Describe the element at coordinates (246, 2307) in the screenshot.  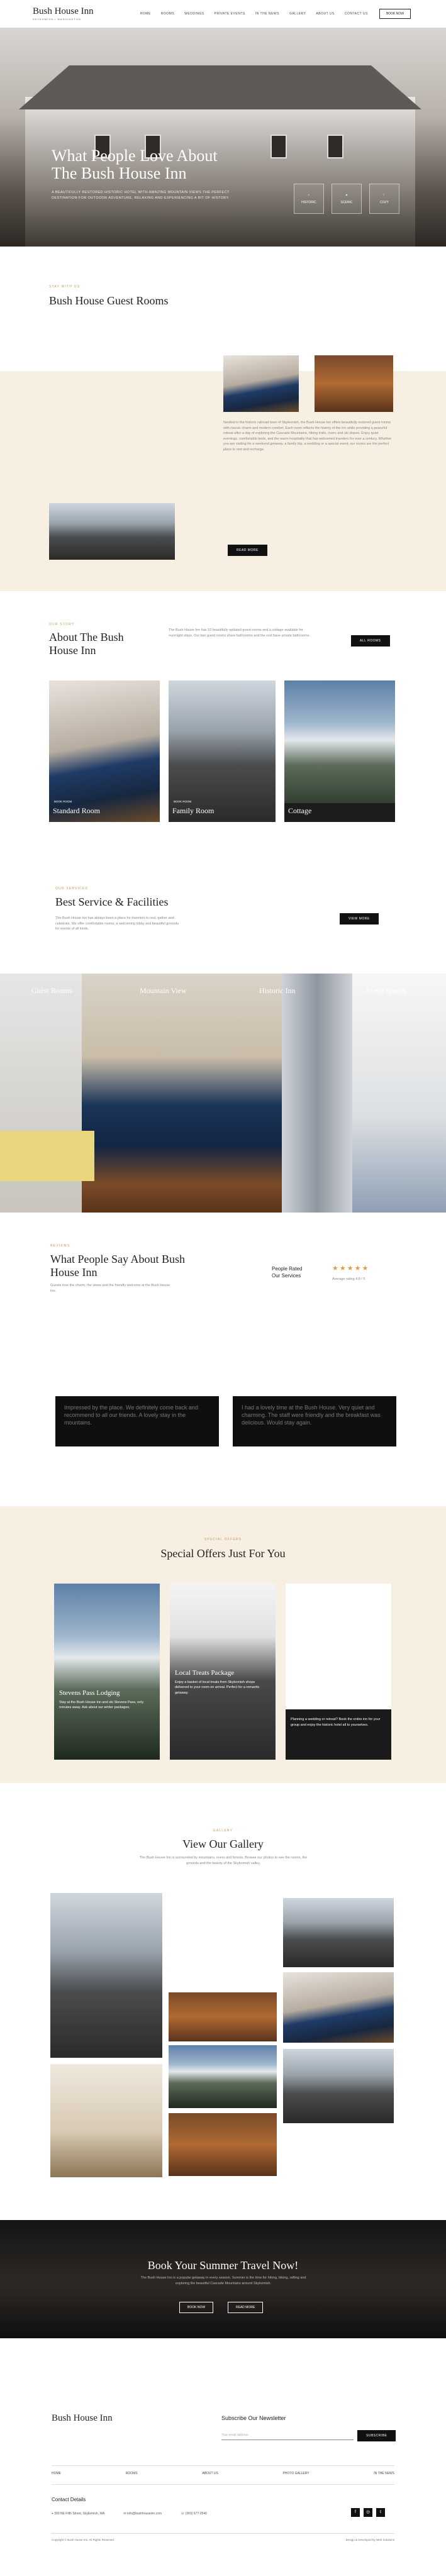
I see `cta-read-more-button: READ MORE` at that location.